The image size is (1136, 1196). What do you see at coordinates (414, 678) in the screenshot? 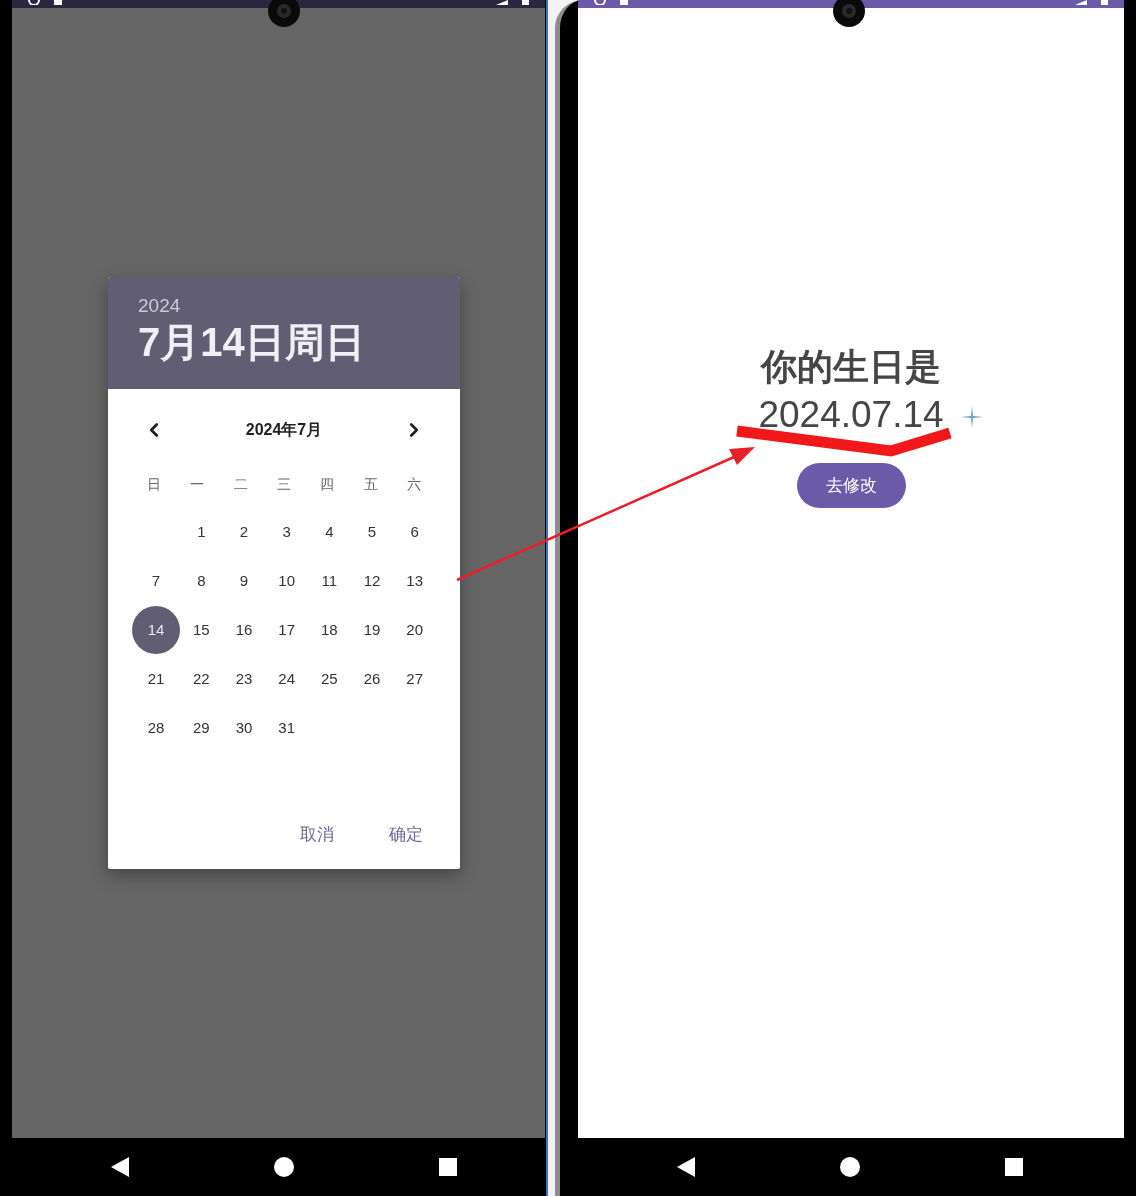
I see `calendar-day: 27` at bounding box center [414, 678].